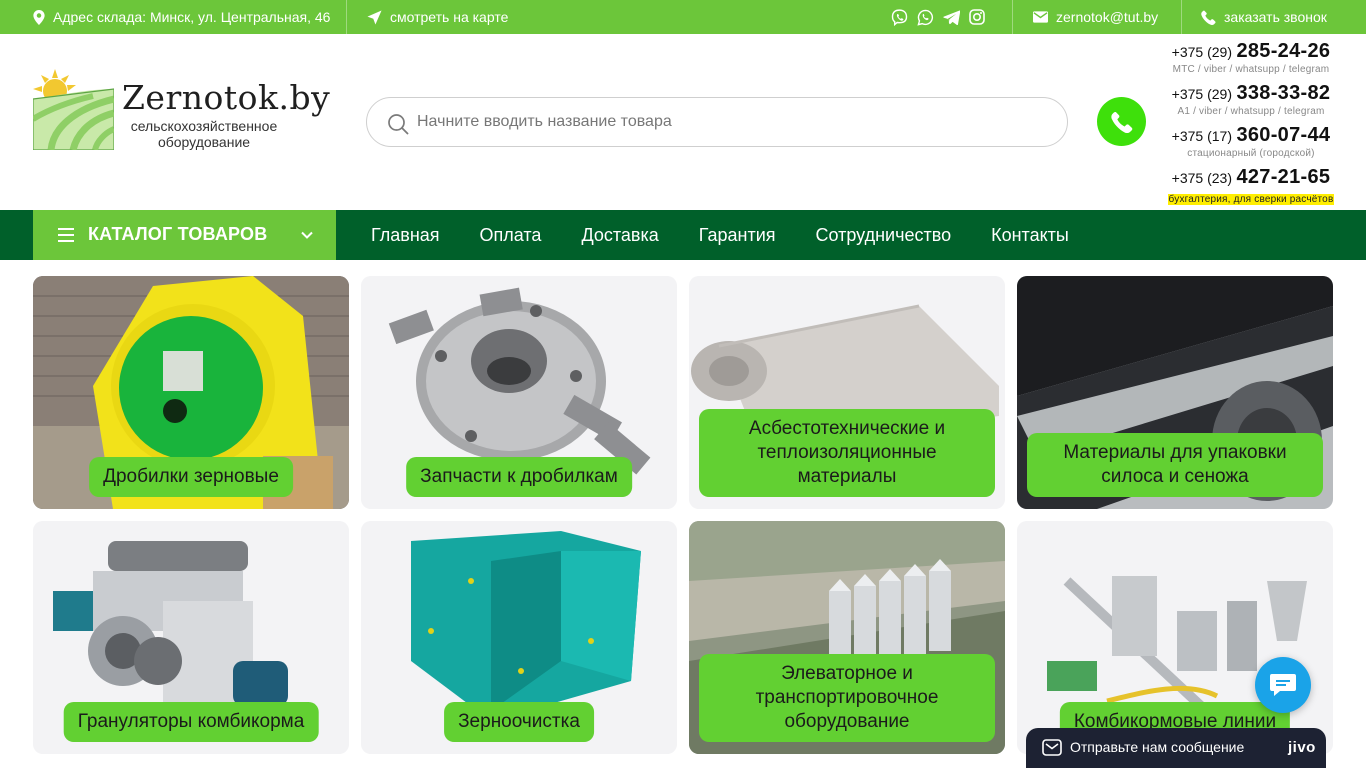  Describe the element at coordinates (192, 17) in the screenshot. I see `address-text: Адрес склада: Минск, ул. Центральная, 46` at that location.